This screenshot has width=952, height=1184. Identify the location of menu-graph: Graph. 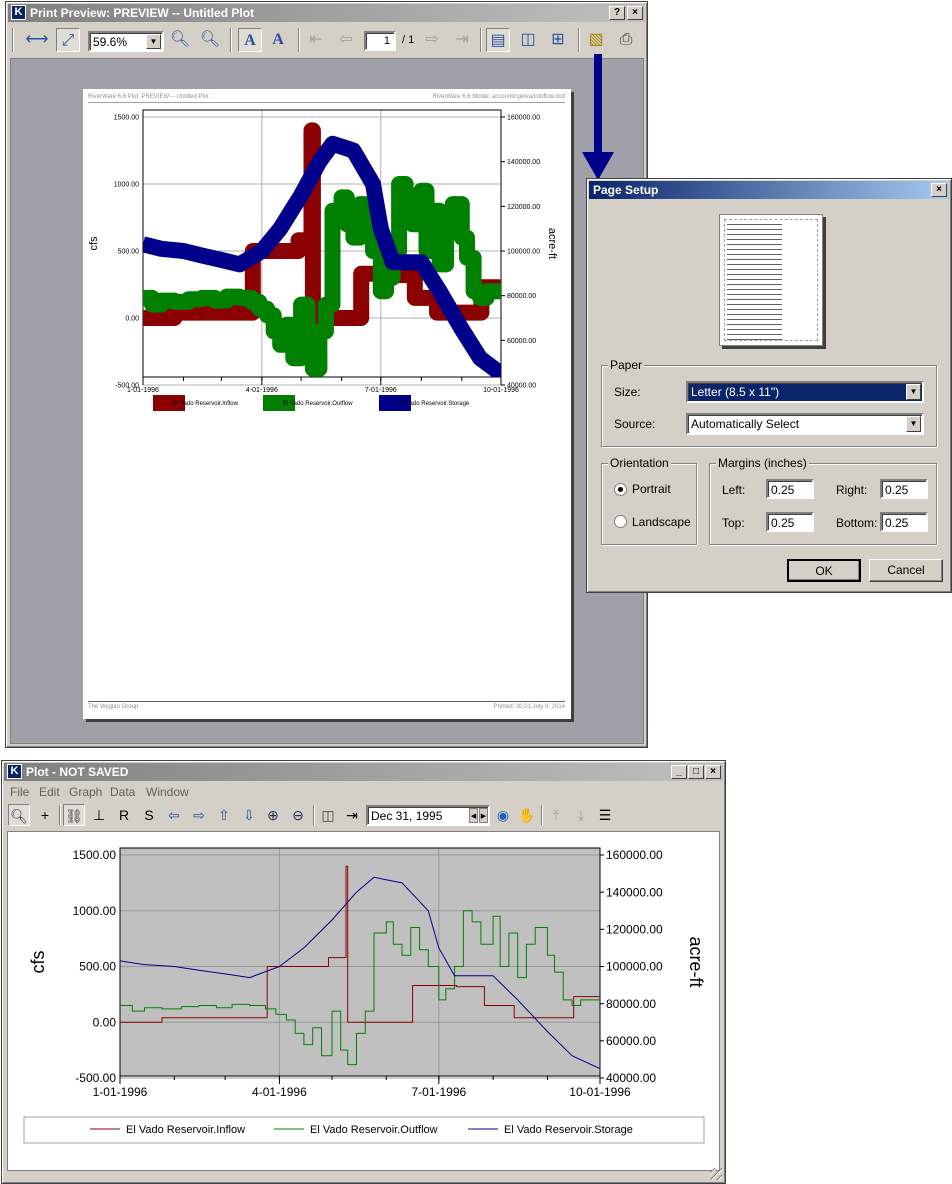
(85, 792).